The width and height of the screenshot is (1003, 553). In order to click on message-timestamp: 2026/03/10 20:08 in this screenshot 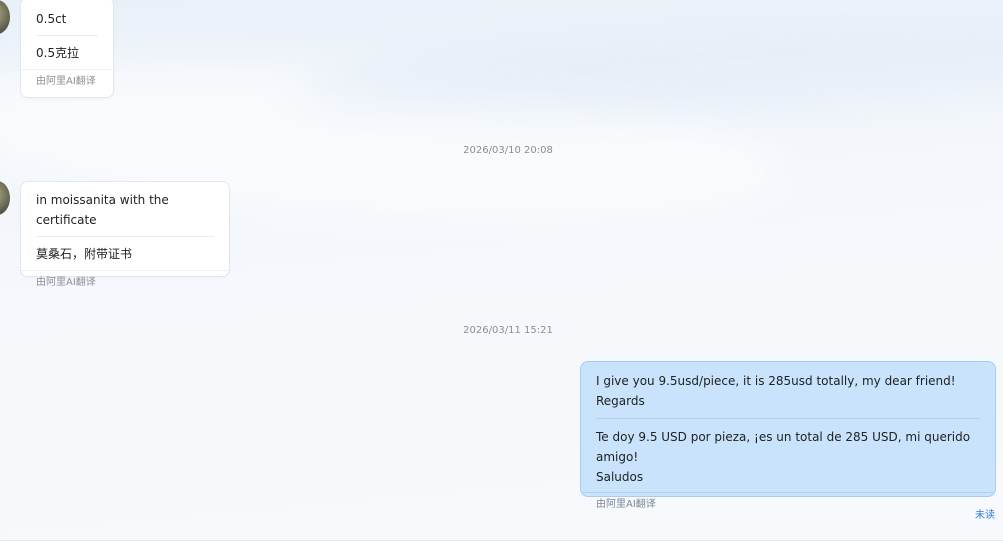, I will do `click(508, 150)`.